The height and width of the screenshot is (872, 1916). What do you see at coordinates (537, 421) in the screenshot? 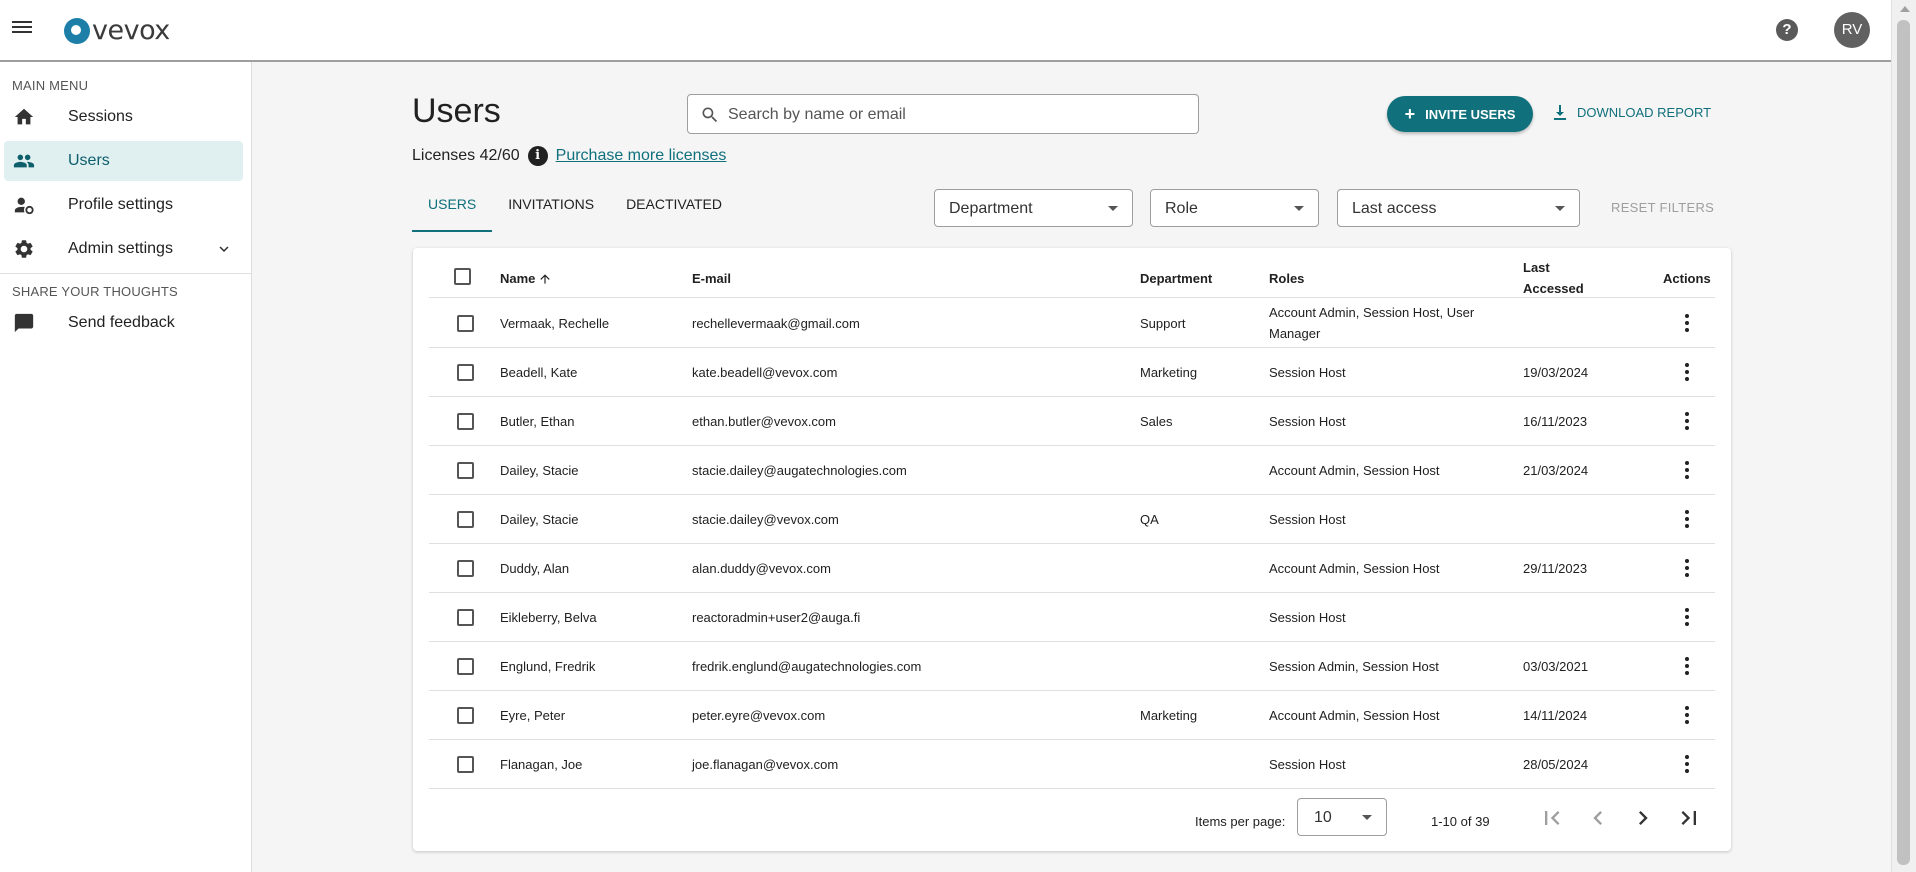
I see `user-name: Butler, Ethan` at bounding box center [537, 421].